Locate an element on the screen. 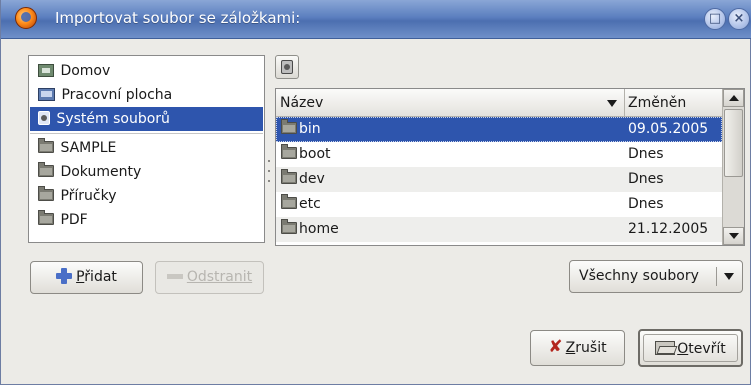 This screenshot has height=385, width=751. file-row: dev Dnes is located at coordinates (499, 179).